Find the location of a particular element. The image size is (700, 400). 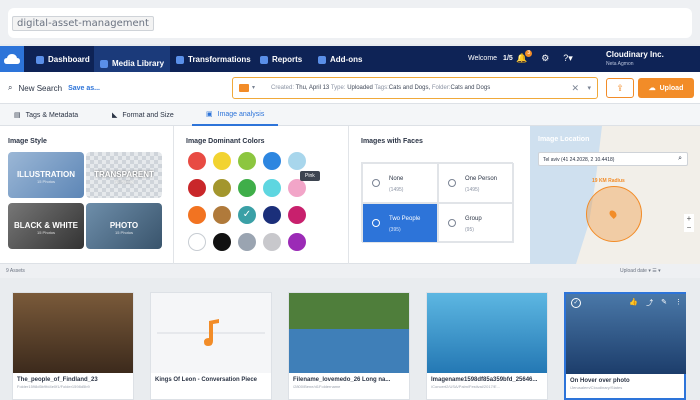

account-menu: Cloudinary Inc. Neta Agmon is located at coordinates (635, 58).